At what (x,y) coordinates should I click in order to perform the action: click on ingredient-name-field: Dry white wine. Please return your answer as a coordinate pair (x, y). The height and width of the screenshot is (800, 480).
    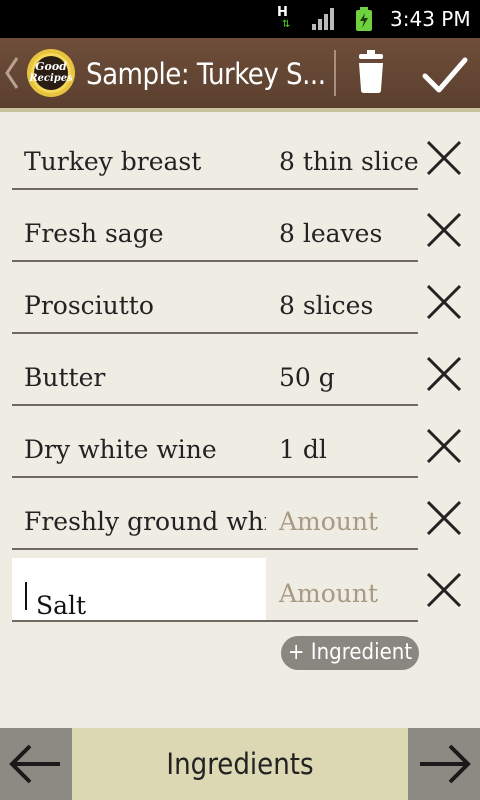
    Looking at the image, I should click on (139, 446).